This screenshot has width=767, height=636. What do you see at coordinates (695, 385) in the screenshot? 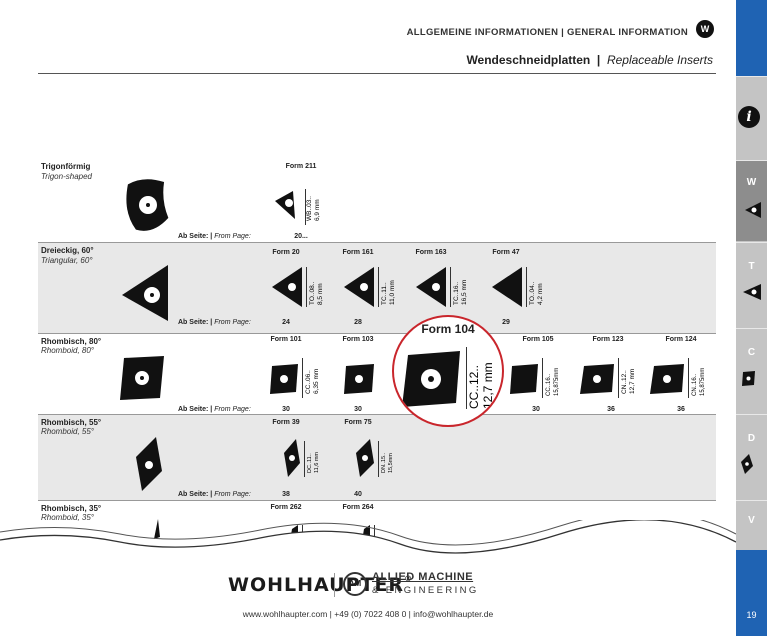
I see `svg-text: CN..16..` at bounding box center [695, 385].